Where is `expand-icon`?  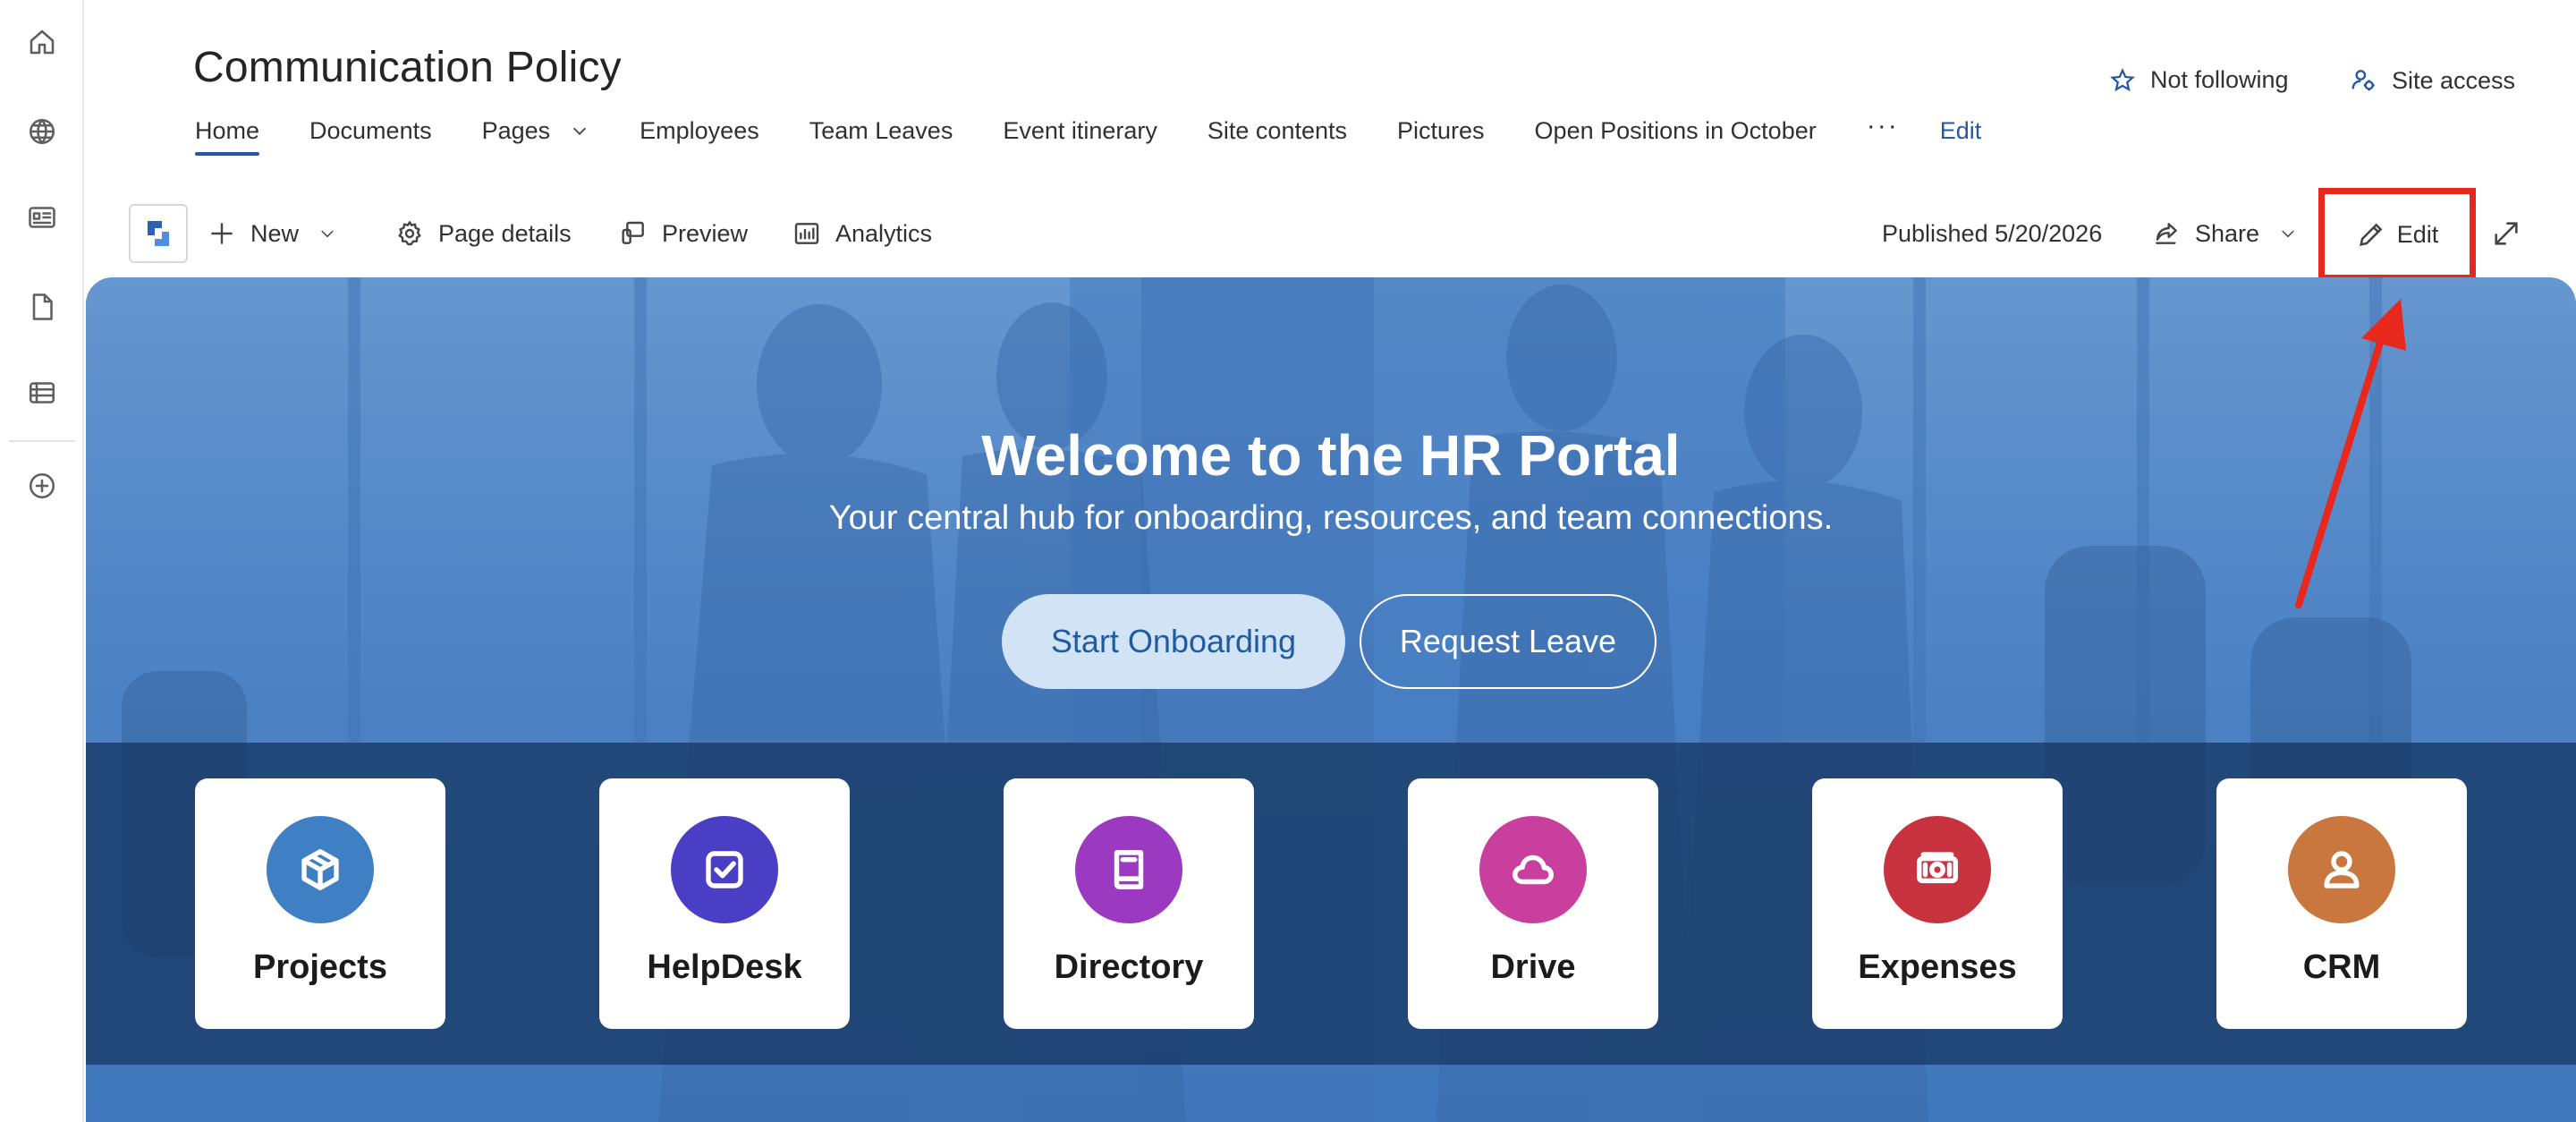 expand-icon is located at coordinates (2506, 234).